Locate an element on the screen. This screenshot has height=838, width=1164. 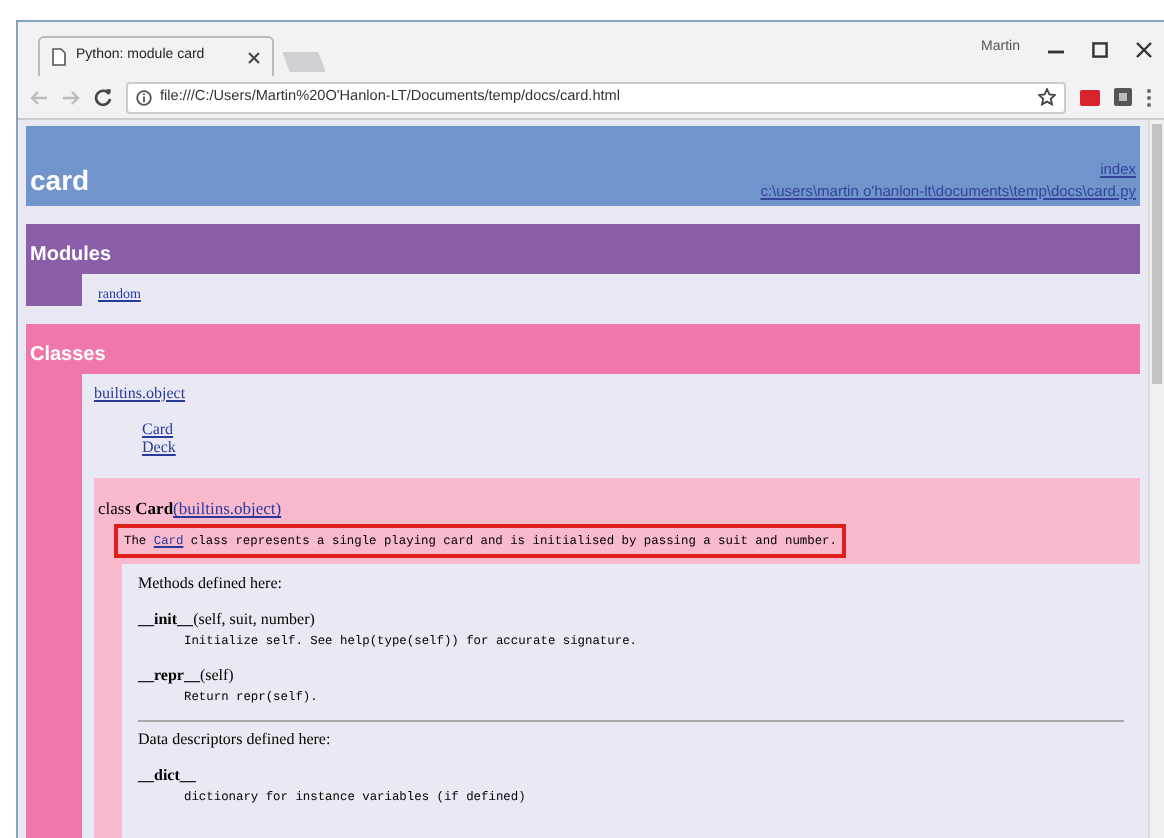
document-icon is located at coordinates (59, 57).